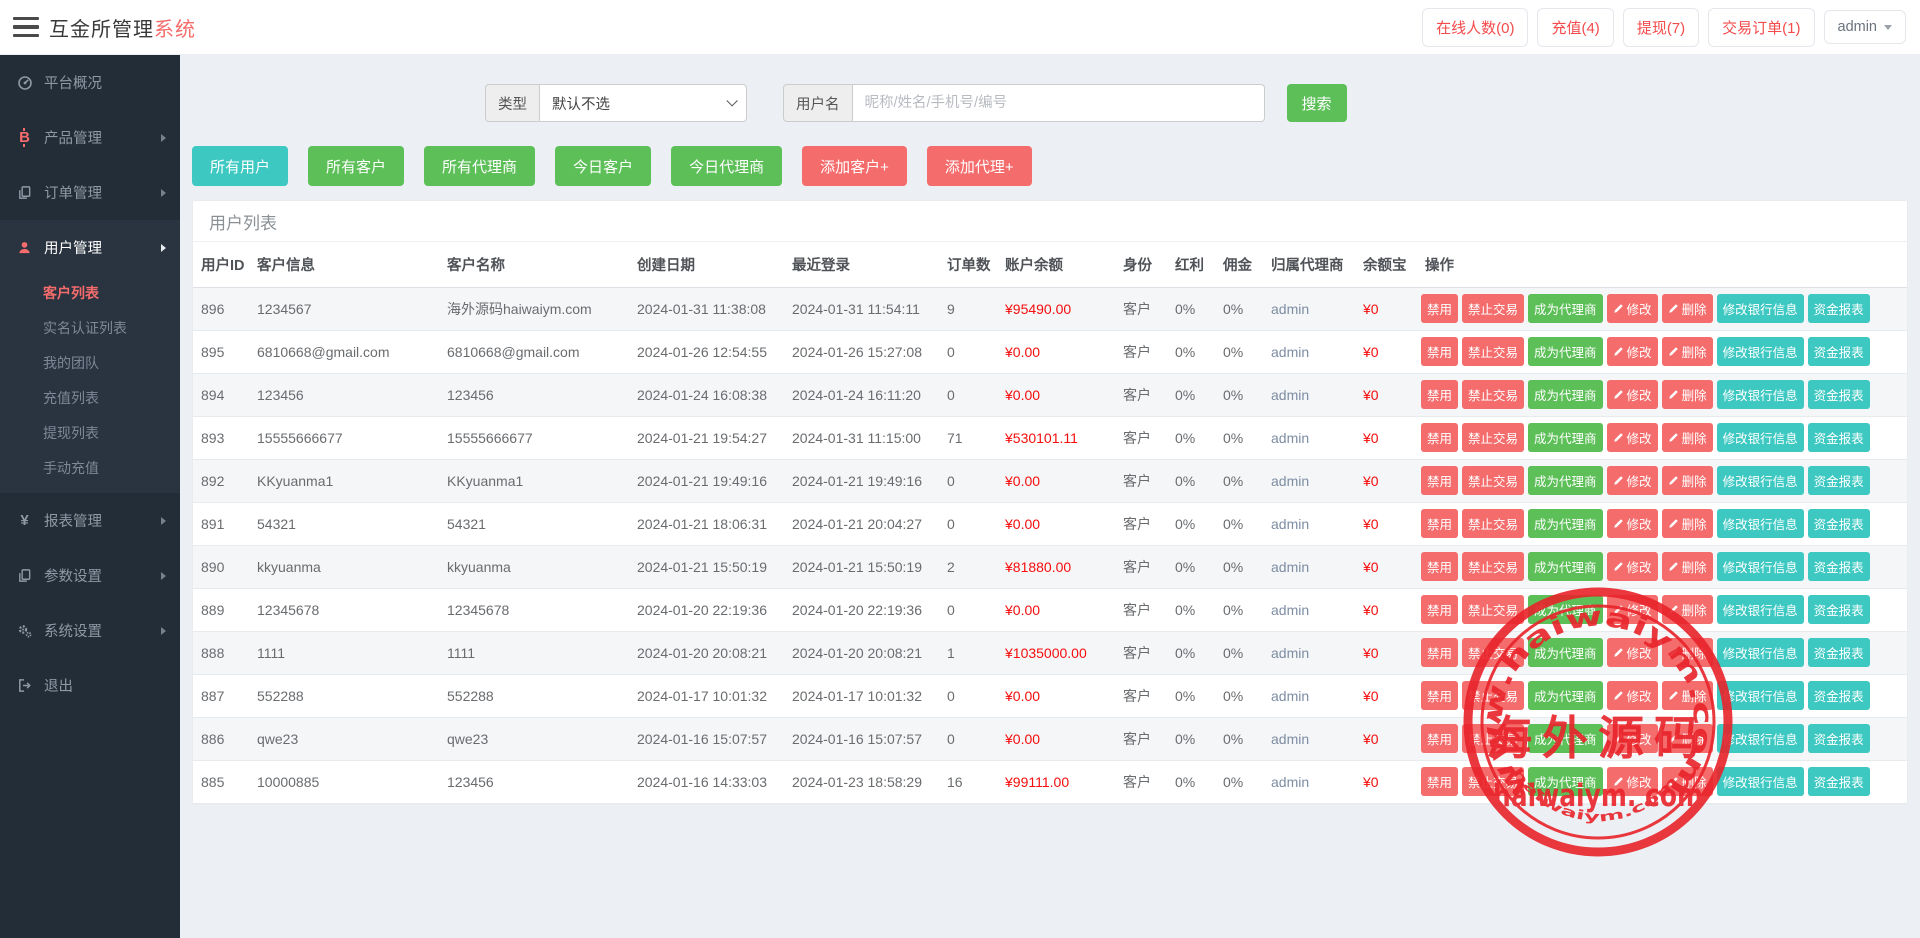 This screenshot has height=938, width=1920. I want to click on search-button: 搜索, so click(1316, 103).